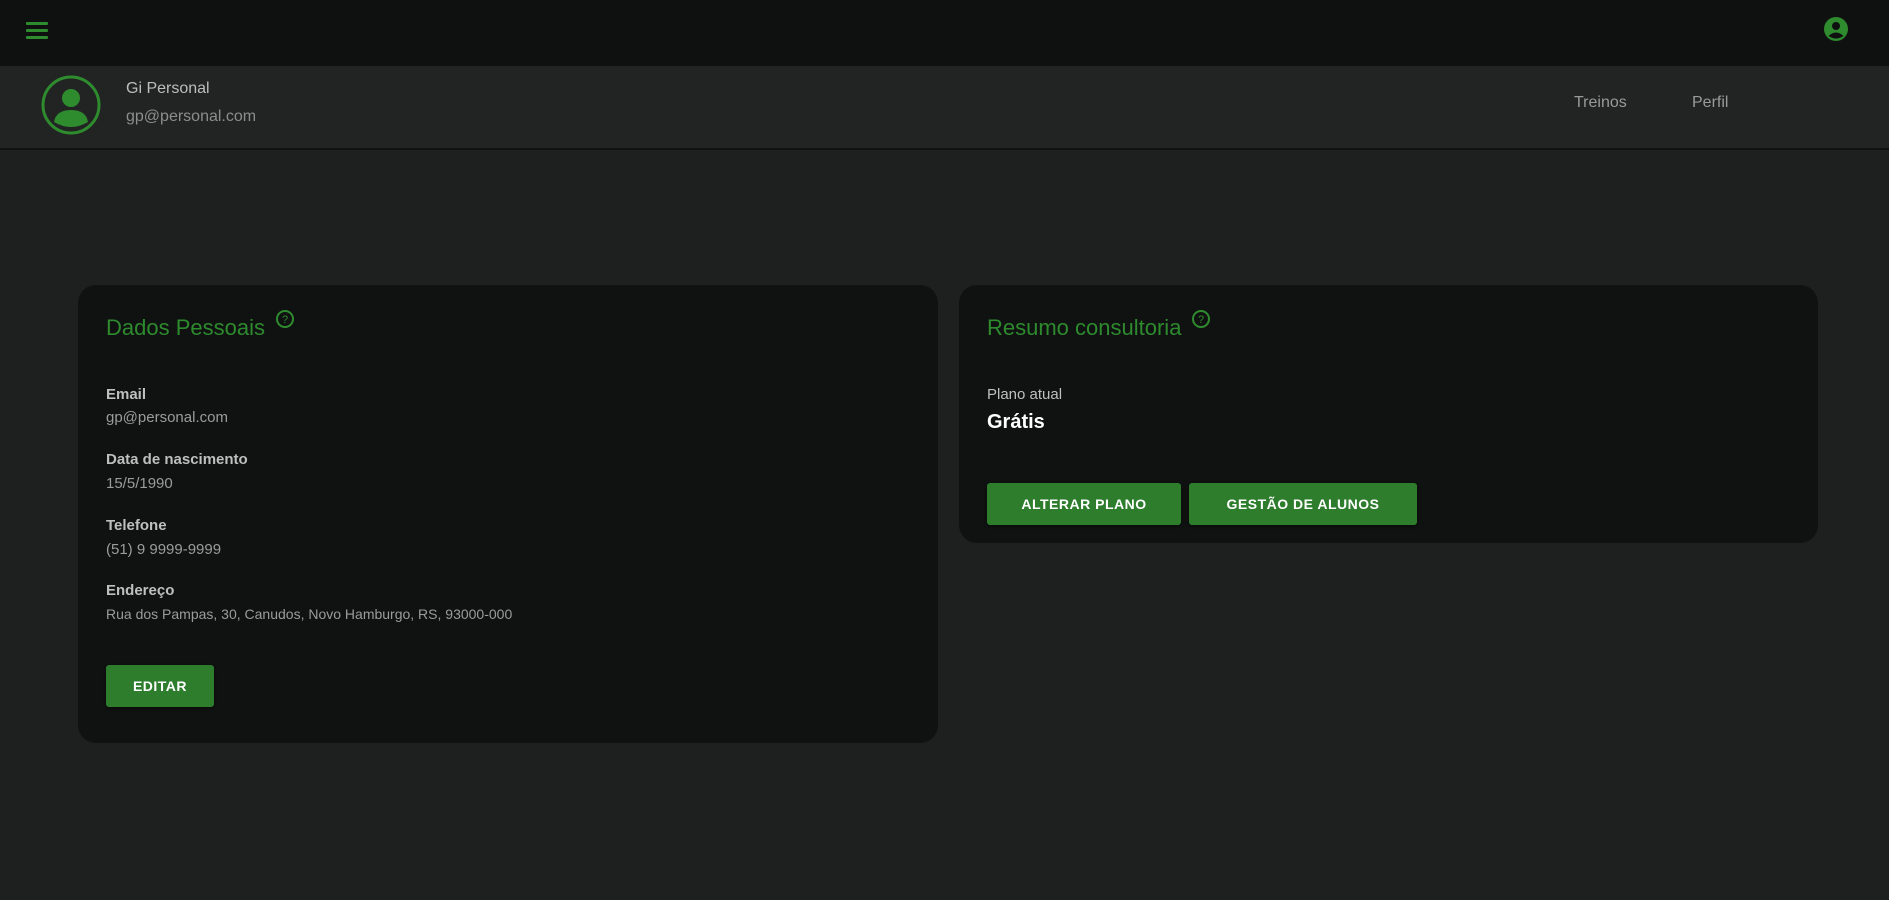 The image size is (1889, 900). Describe the element at coordinates (1025, 394) in the screenshot. I see `current-plan-label: Plano atual` at that location.